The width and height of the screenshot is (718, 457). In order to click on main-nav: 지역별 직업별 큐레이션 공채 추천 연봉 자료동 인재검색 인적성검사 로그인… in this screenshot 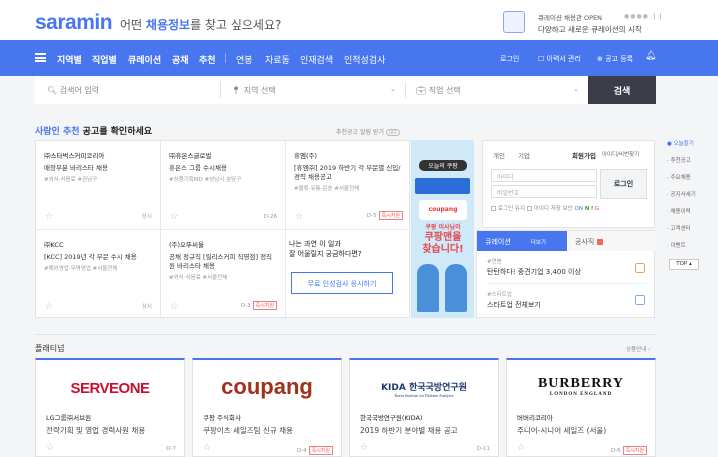, I will do `click(359, 58)`.